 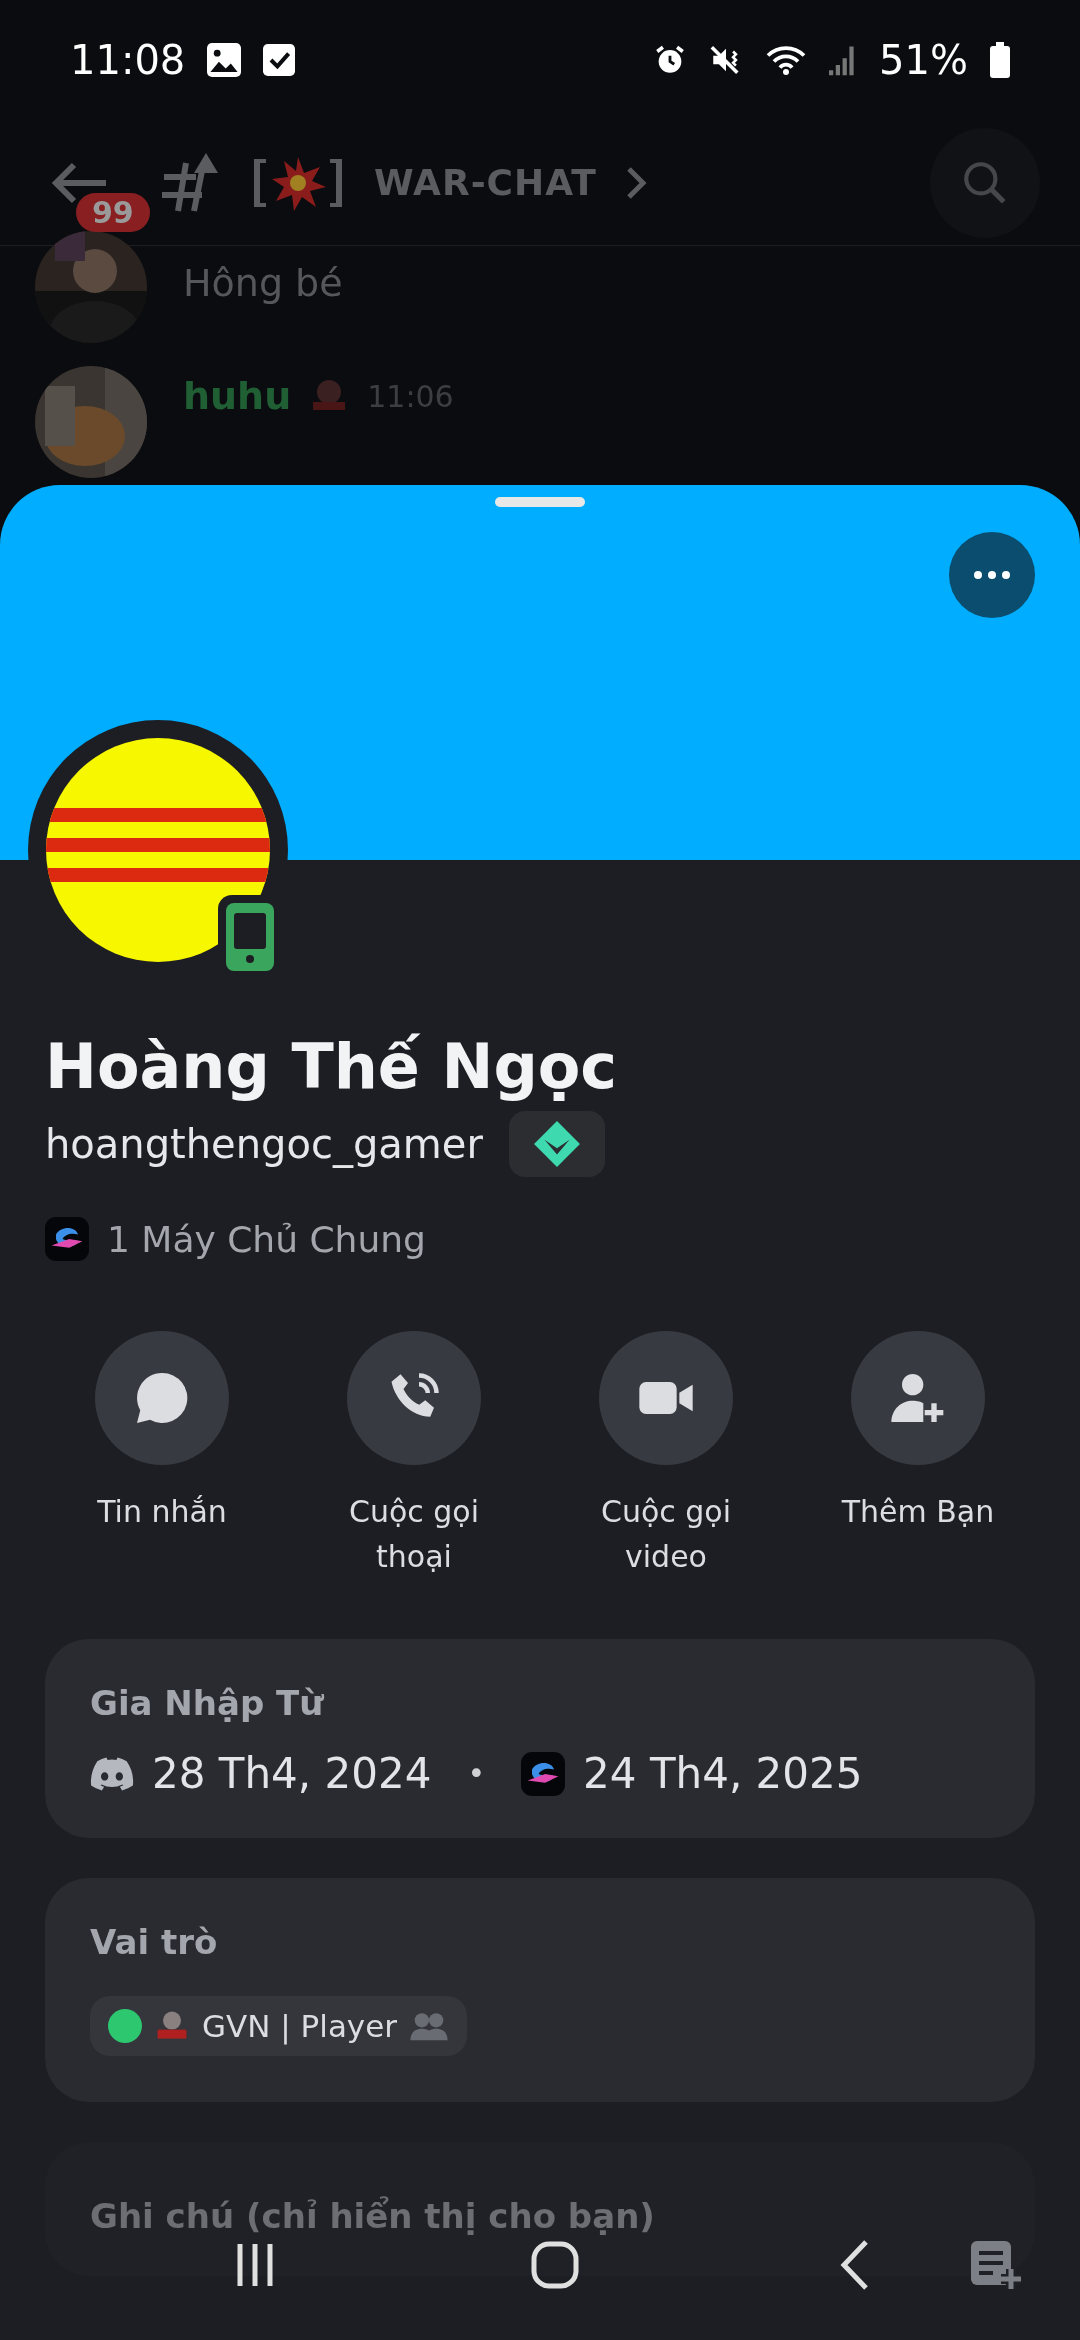 What do you see at coordinates (414, 1534) in the screenshot?
I see `action-label: Cuộc gọi thoại` at bounding box center [414, 1534].